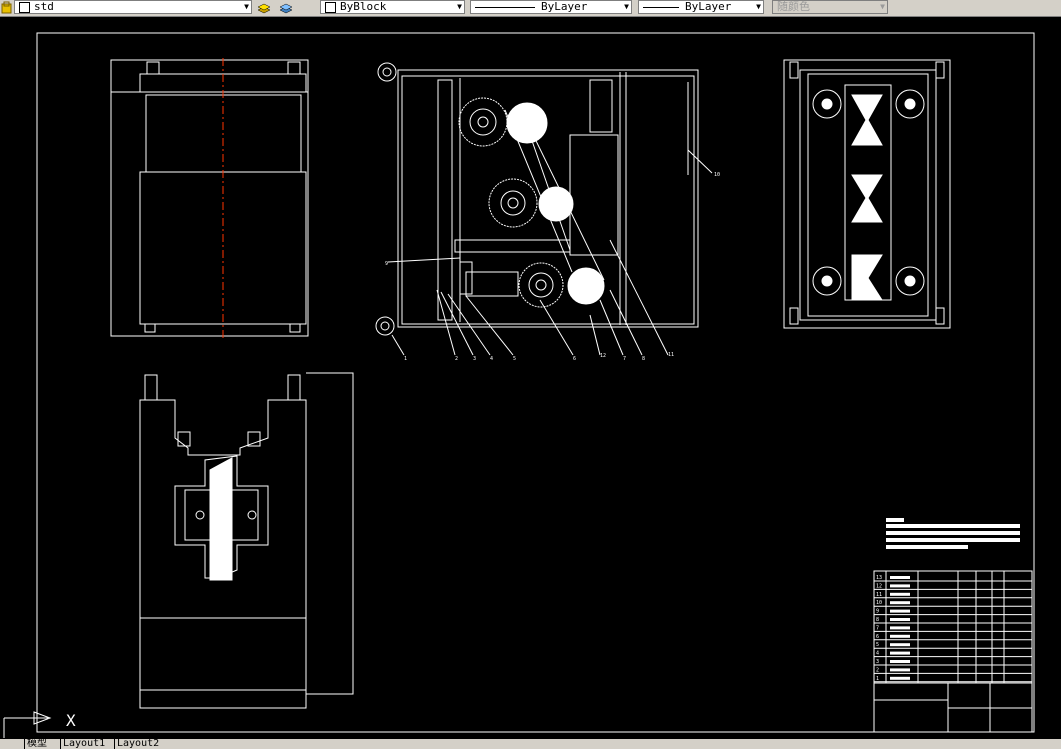 The height and width of the screenshot is (749, 1061). I want to click on balloon-label: 11, so click(671, 355).